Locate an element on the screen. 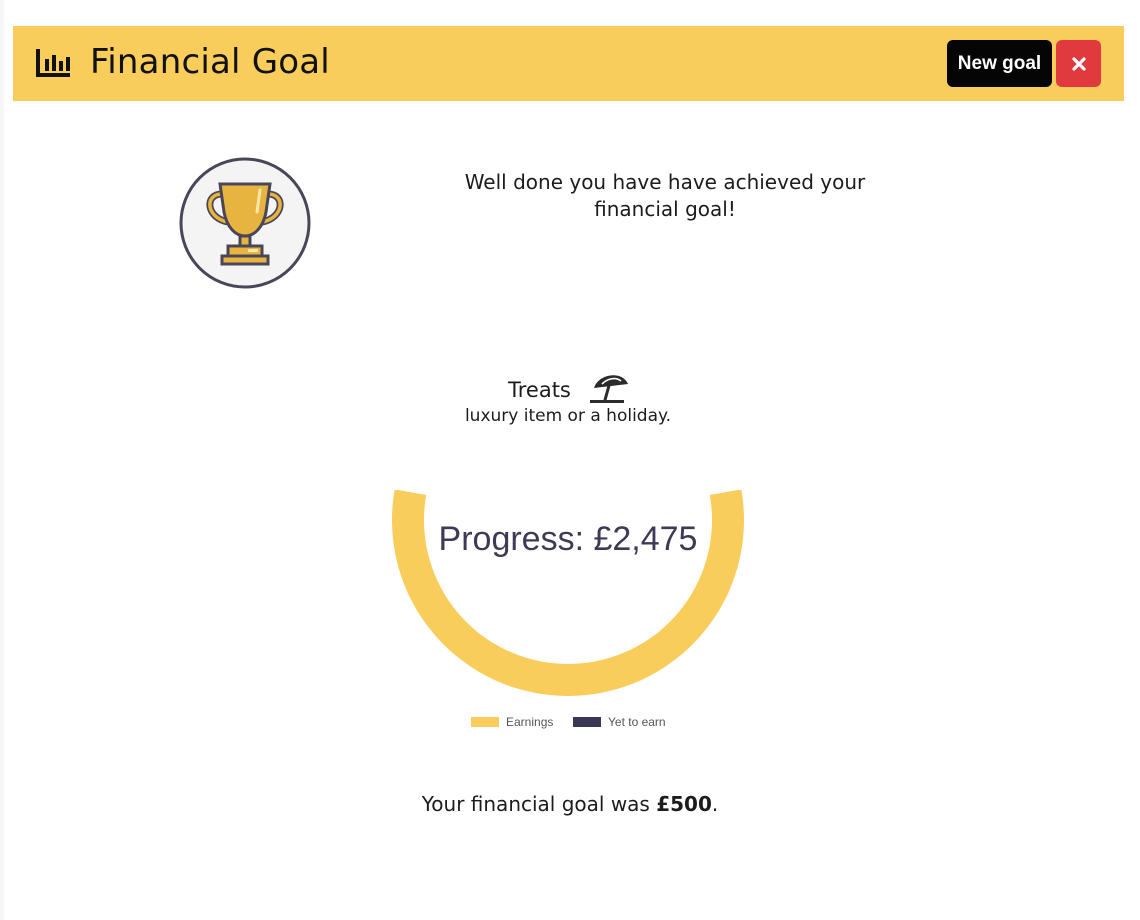 The width and height of the screenshot is (1140, 920). close-icon is located at coordinates (1078, 63).